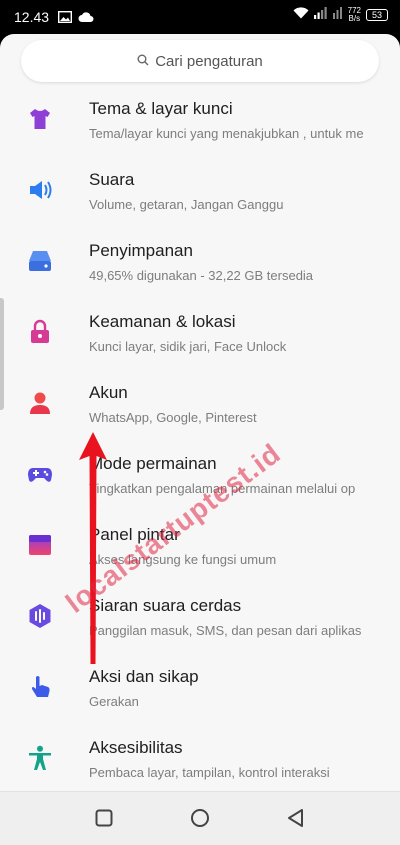  I want to click on storage-icon, so click(40, 261).